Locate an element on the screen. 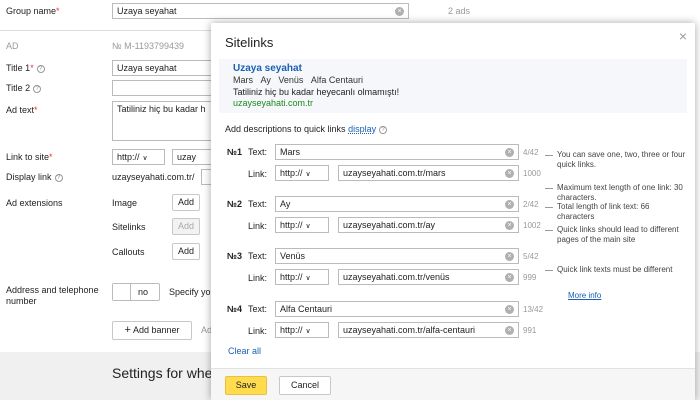  title1-value: Uzaya seyahat is located at coordinates (147, 68).